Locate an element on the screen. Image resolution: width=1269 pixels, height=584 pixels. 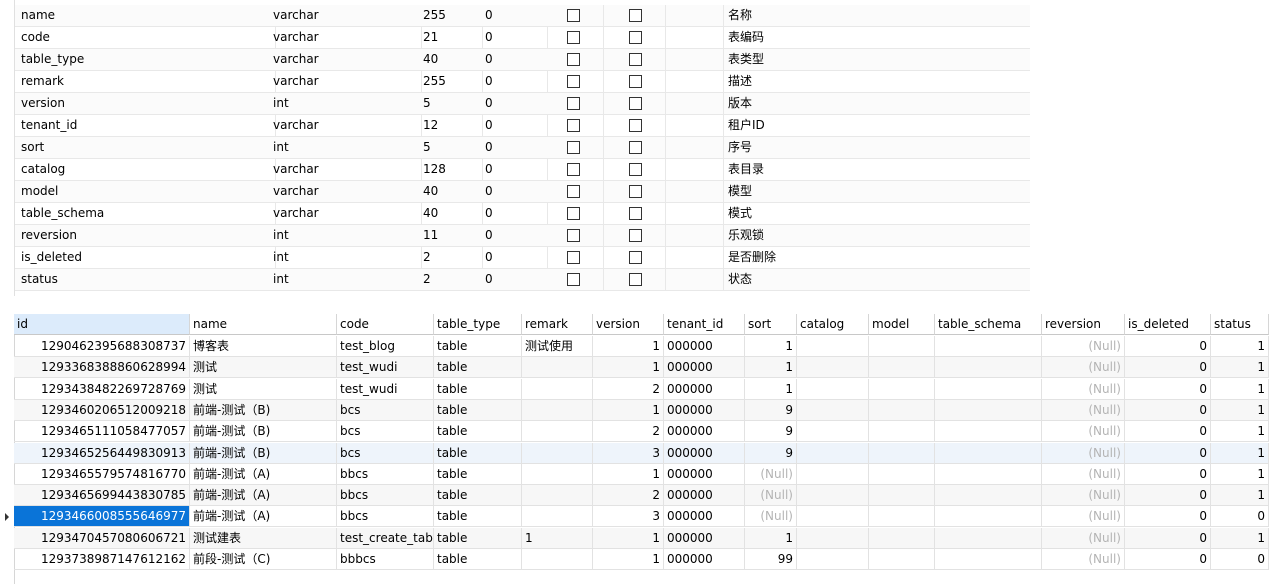
field-name: remark is located at coordinates (145, 82).